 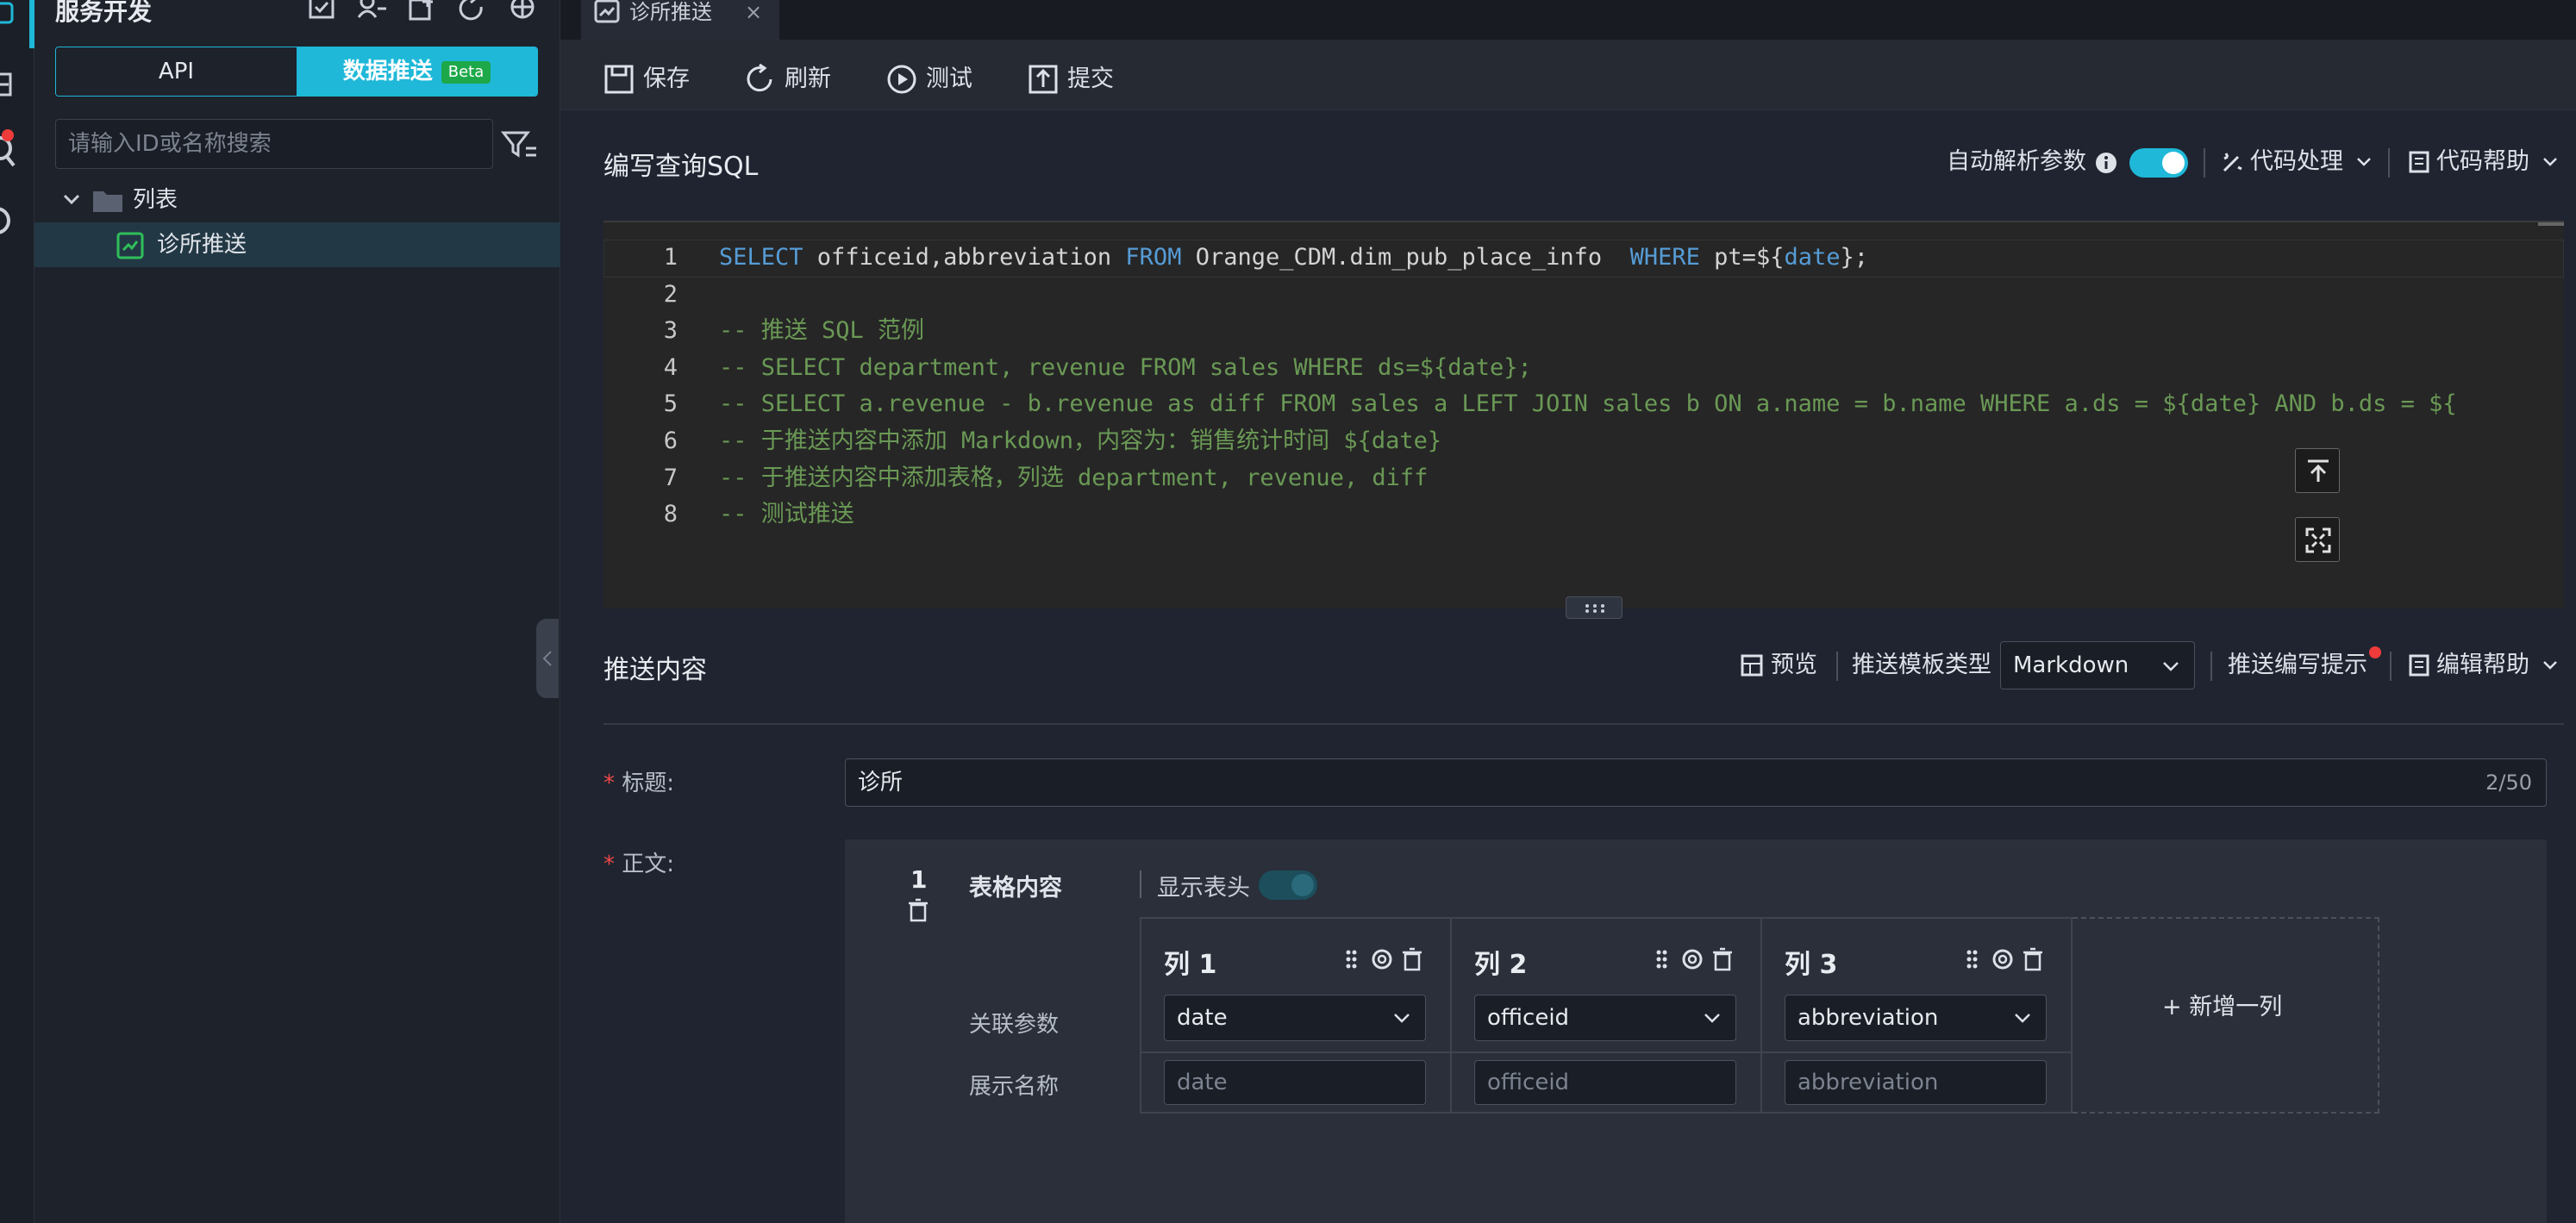 What do you see at coordinates (670, 477) in the screenshot?
I see `line-number: 7` at bounding box center [670, 477].